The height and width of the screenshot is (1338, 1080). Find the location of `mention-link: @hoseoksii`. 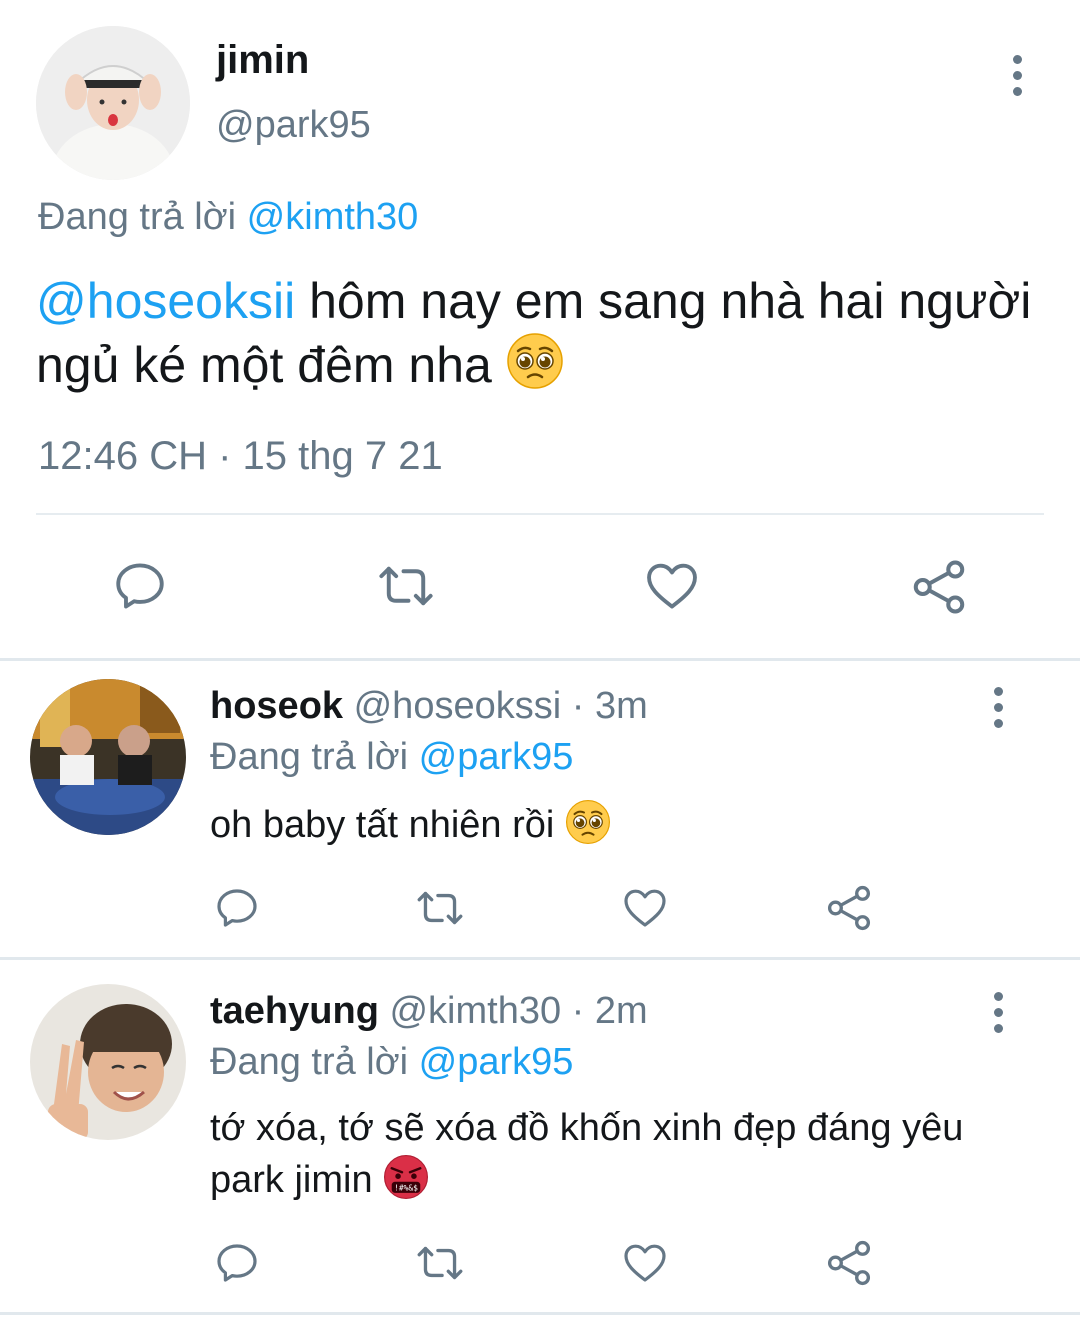

mention-link: @hoseoksii is located at coordinates (165, 301).